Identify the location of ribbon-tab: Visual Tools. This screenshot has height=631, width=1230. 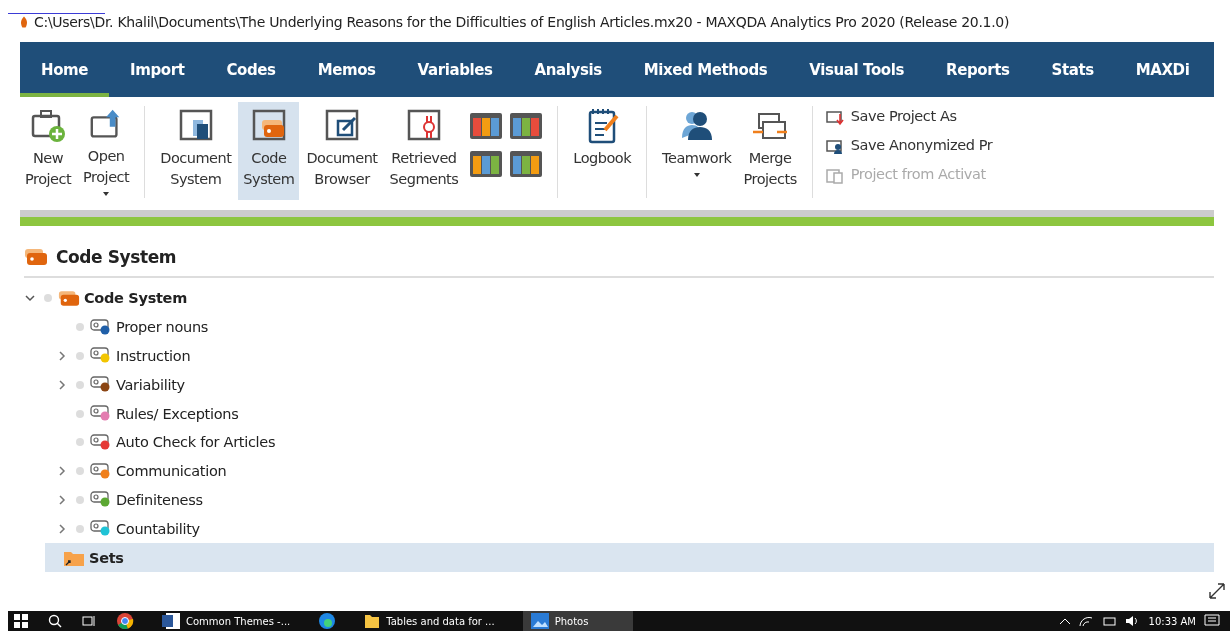
(856, 69).